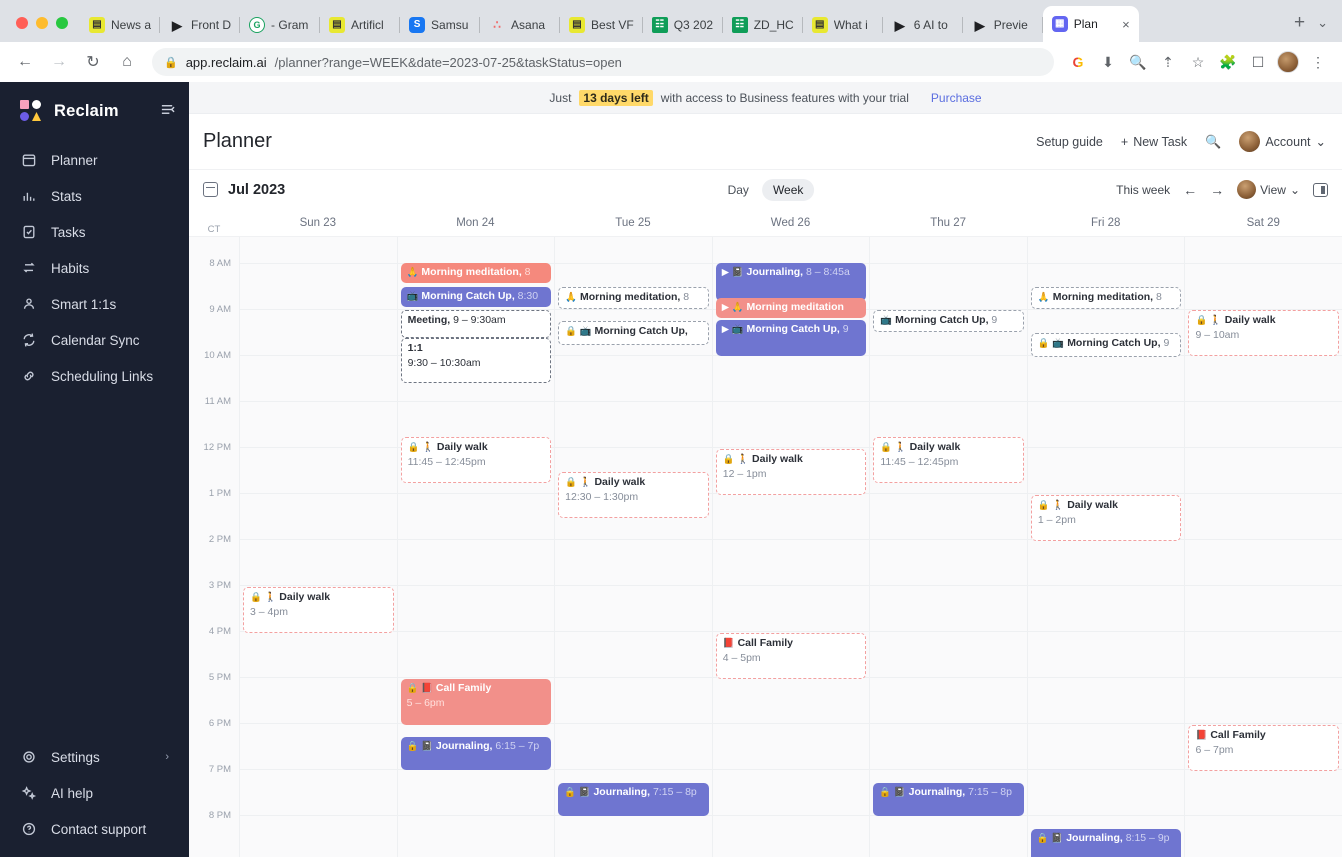 The image size is (1342, 857). I want to click on event-one-on-one: 1:1 9:30 – 10:30am, so click(476, 360).